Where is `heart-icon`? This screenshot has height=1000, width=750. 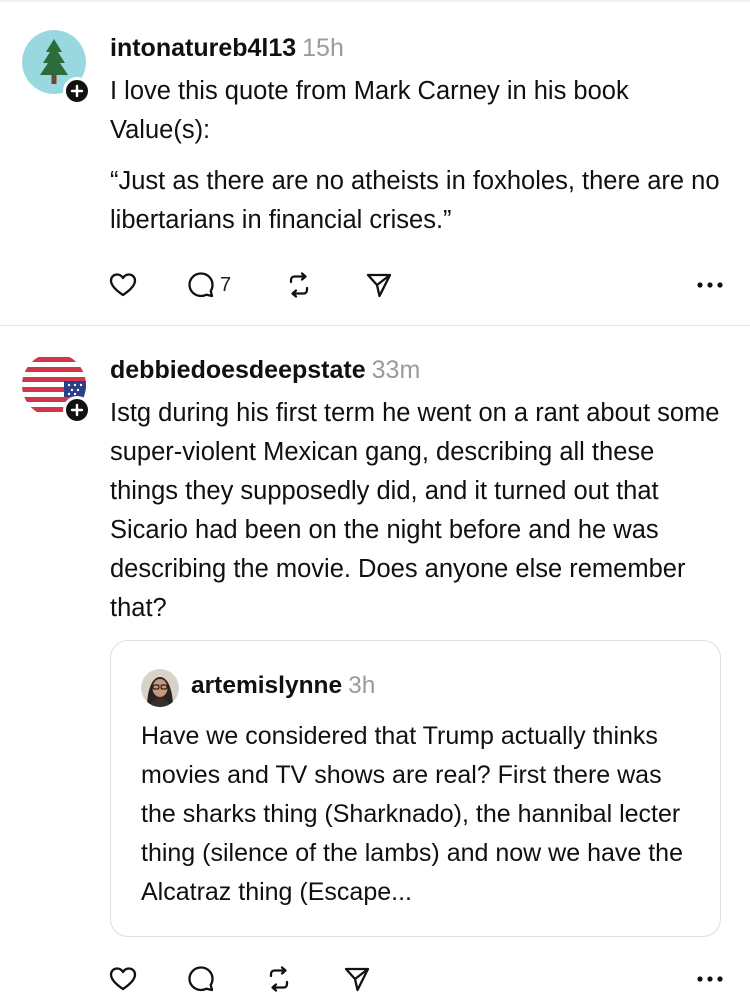 heart-icon is located at coordinates (123, 979).